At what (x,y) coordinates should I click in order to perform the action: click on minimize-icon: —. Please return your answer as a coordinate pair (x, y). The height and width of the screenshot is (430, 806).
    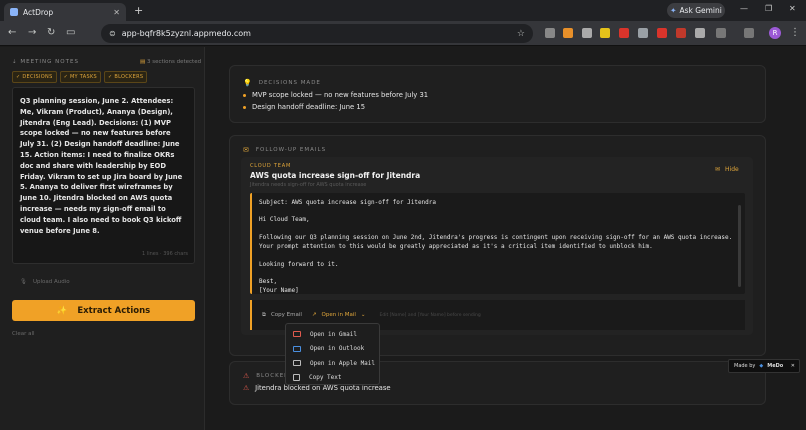
    Looking at the image, I should click on (744, 8).